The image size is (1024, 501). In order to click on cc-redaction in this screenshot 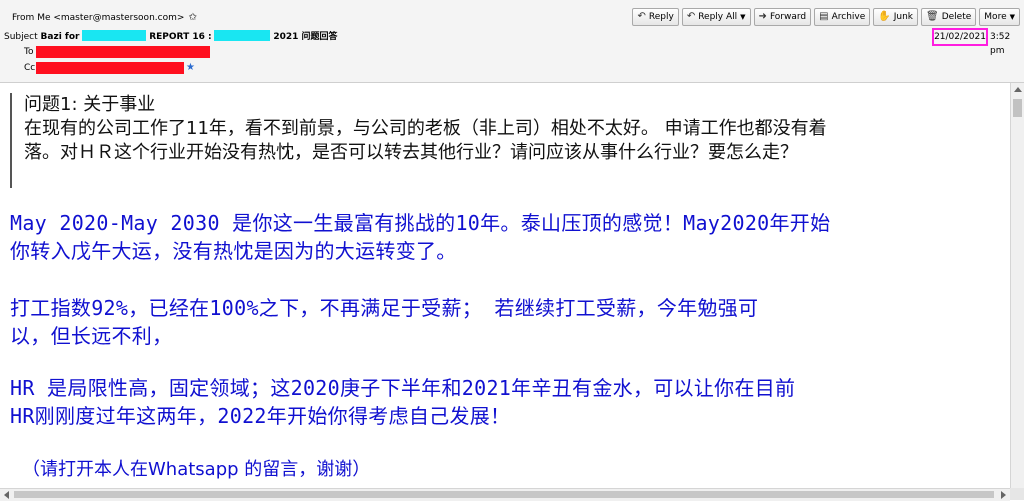, I will do `click(110, 68)`.